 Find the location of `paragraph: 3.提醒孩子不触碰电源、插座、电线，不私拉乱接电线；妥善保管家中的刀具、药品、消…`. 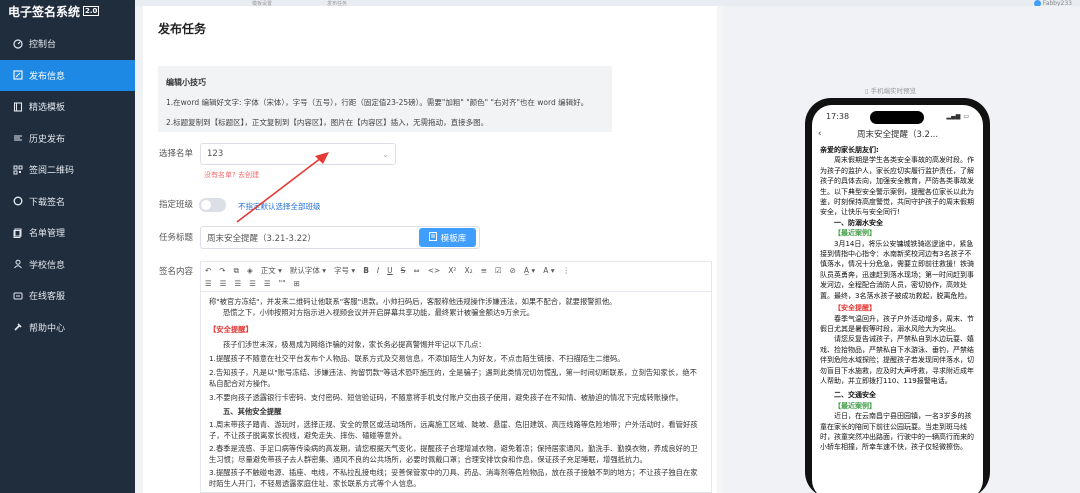

paragraph: 3.提醒孩子不触碰电源、插座、电线，不私拉乱接电线；妥善保管家中的刀具、药品、消… is located at coordinates (453, 478).